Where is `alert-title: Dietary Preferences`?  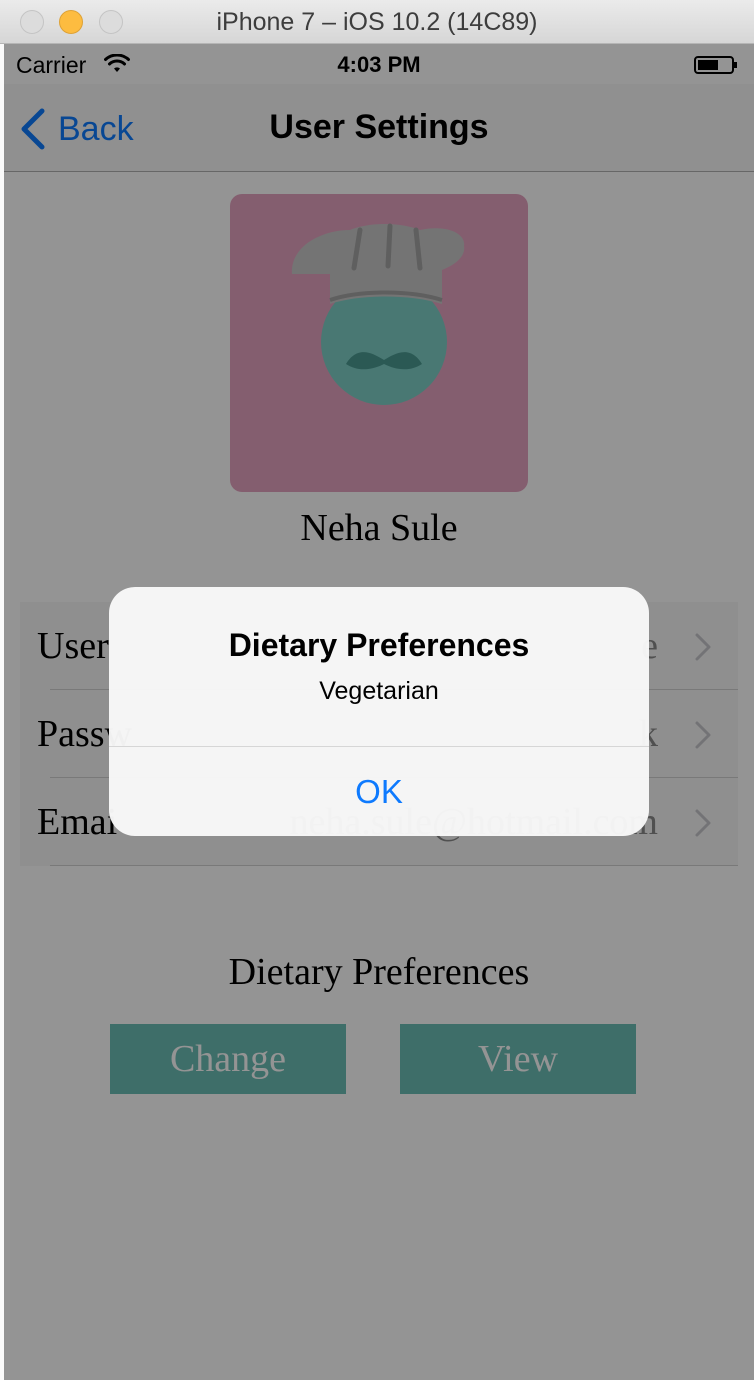 alert-title: Dietary Preferences is located at coordinates (379, 645).